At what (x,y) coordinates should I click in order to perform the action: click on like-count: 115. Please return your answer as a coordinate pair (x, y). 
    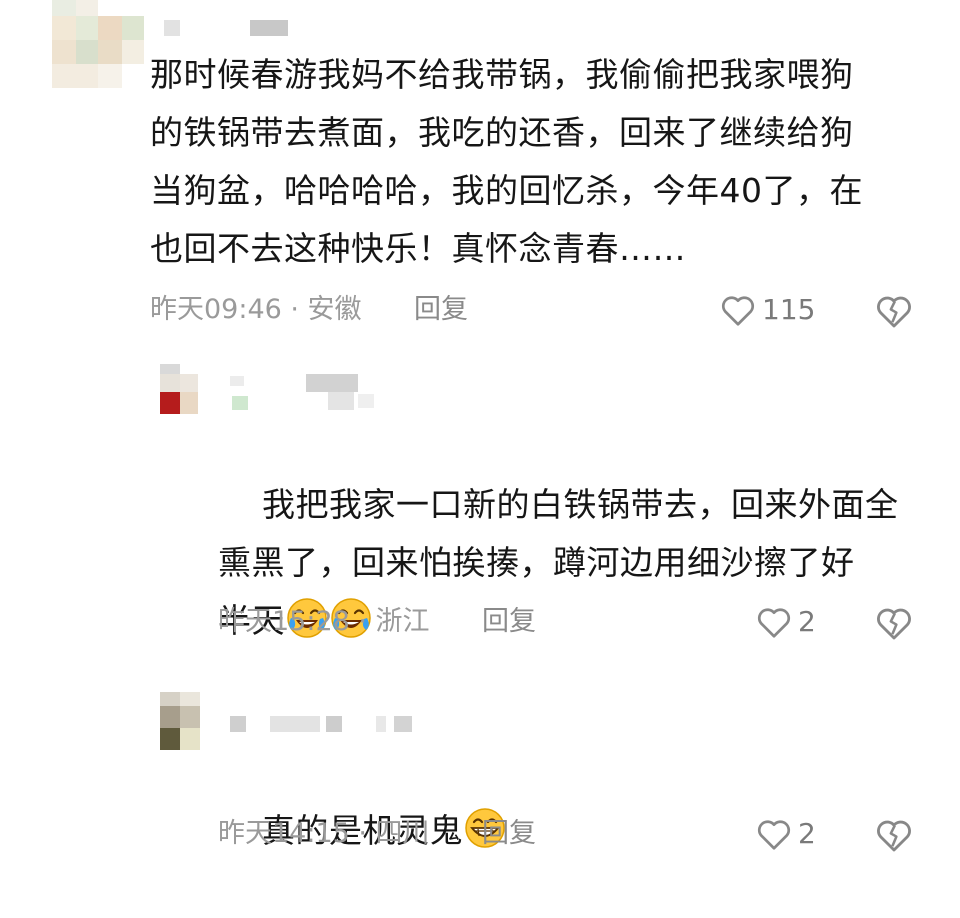
    Looking at the image, I should click on (789, 309).